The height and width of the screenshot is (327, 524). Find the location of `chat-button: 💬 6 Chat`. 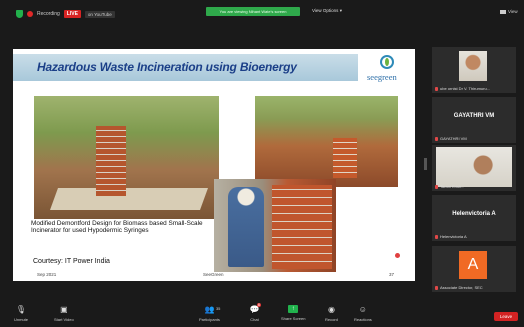

chat-button: 💬 6 Chat is located at coordinates (255, 312).